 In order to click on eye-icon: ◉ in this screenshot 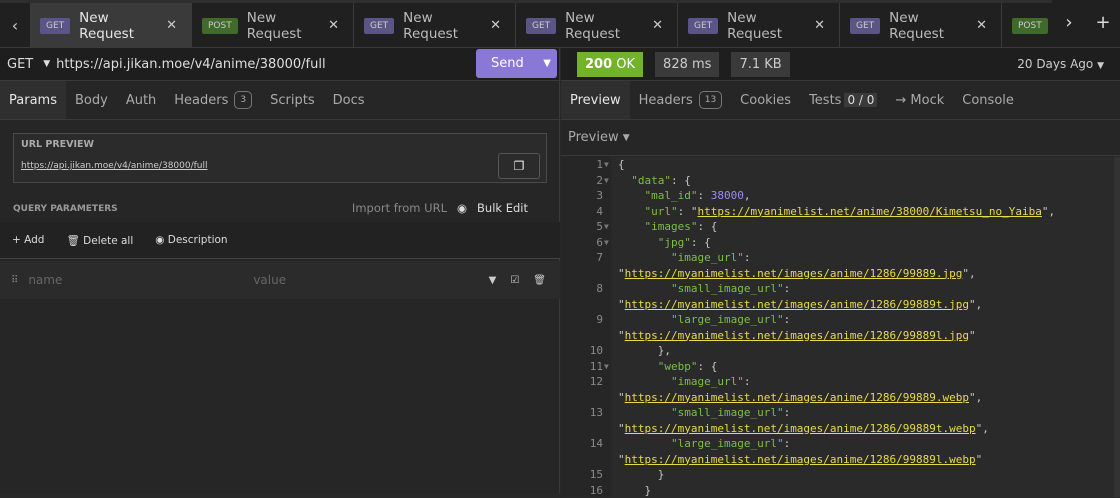, I will do `click(161, 240)`.